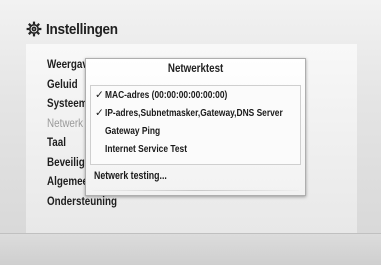 The width and height of the screenshot is (381, 265). Describe the element at coordinates (146, 149) in the screenshot. I see `test-item-label: Internet Service Test` at that location.